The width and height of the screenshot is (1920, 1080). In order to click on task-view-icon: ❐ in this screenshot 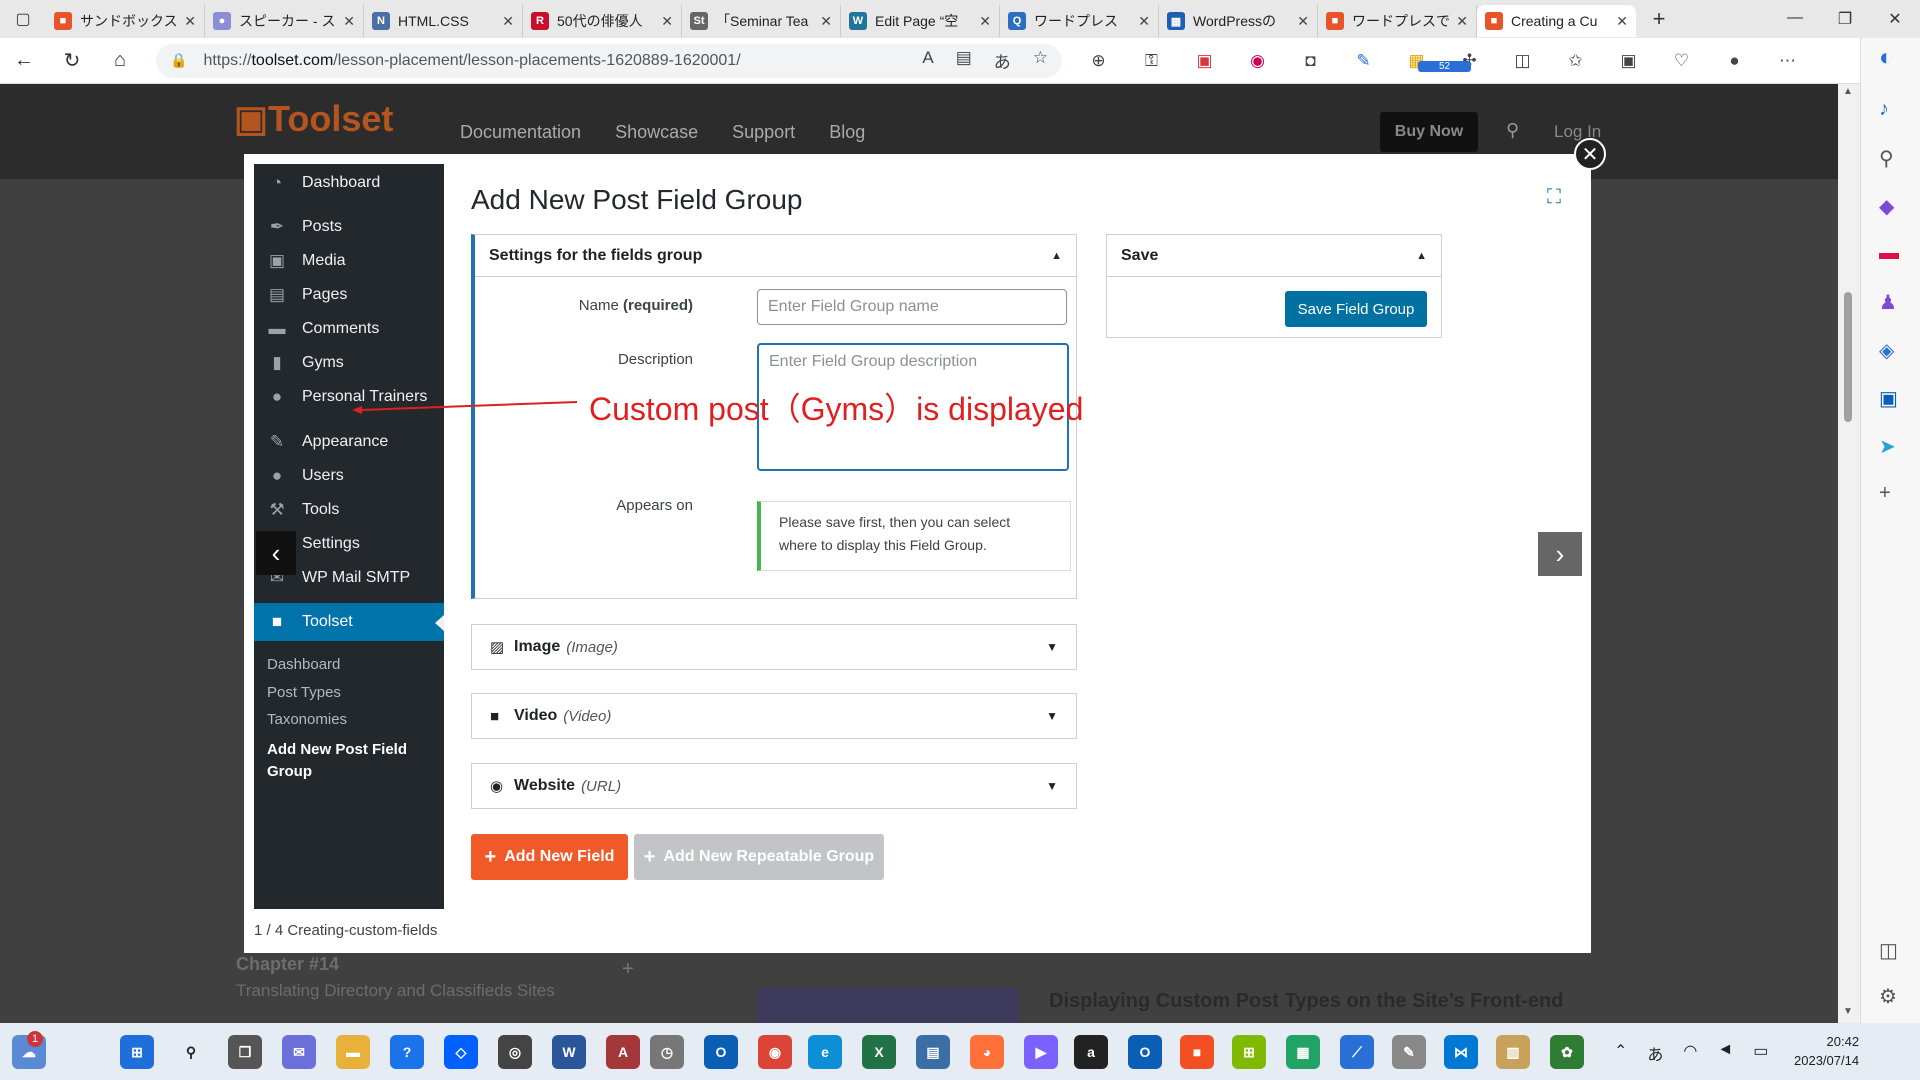, I will do `click(245, 1052)`.